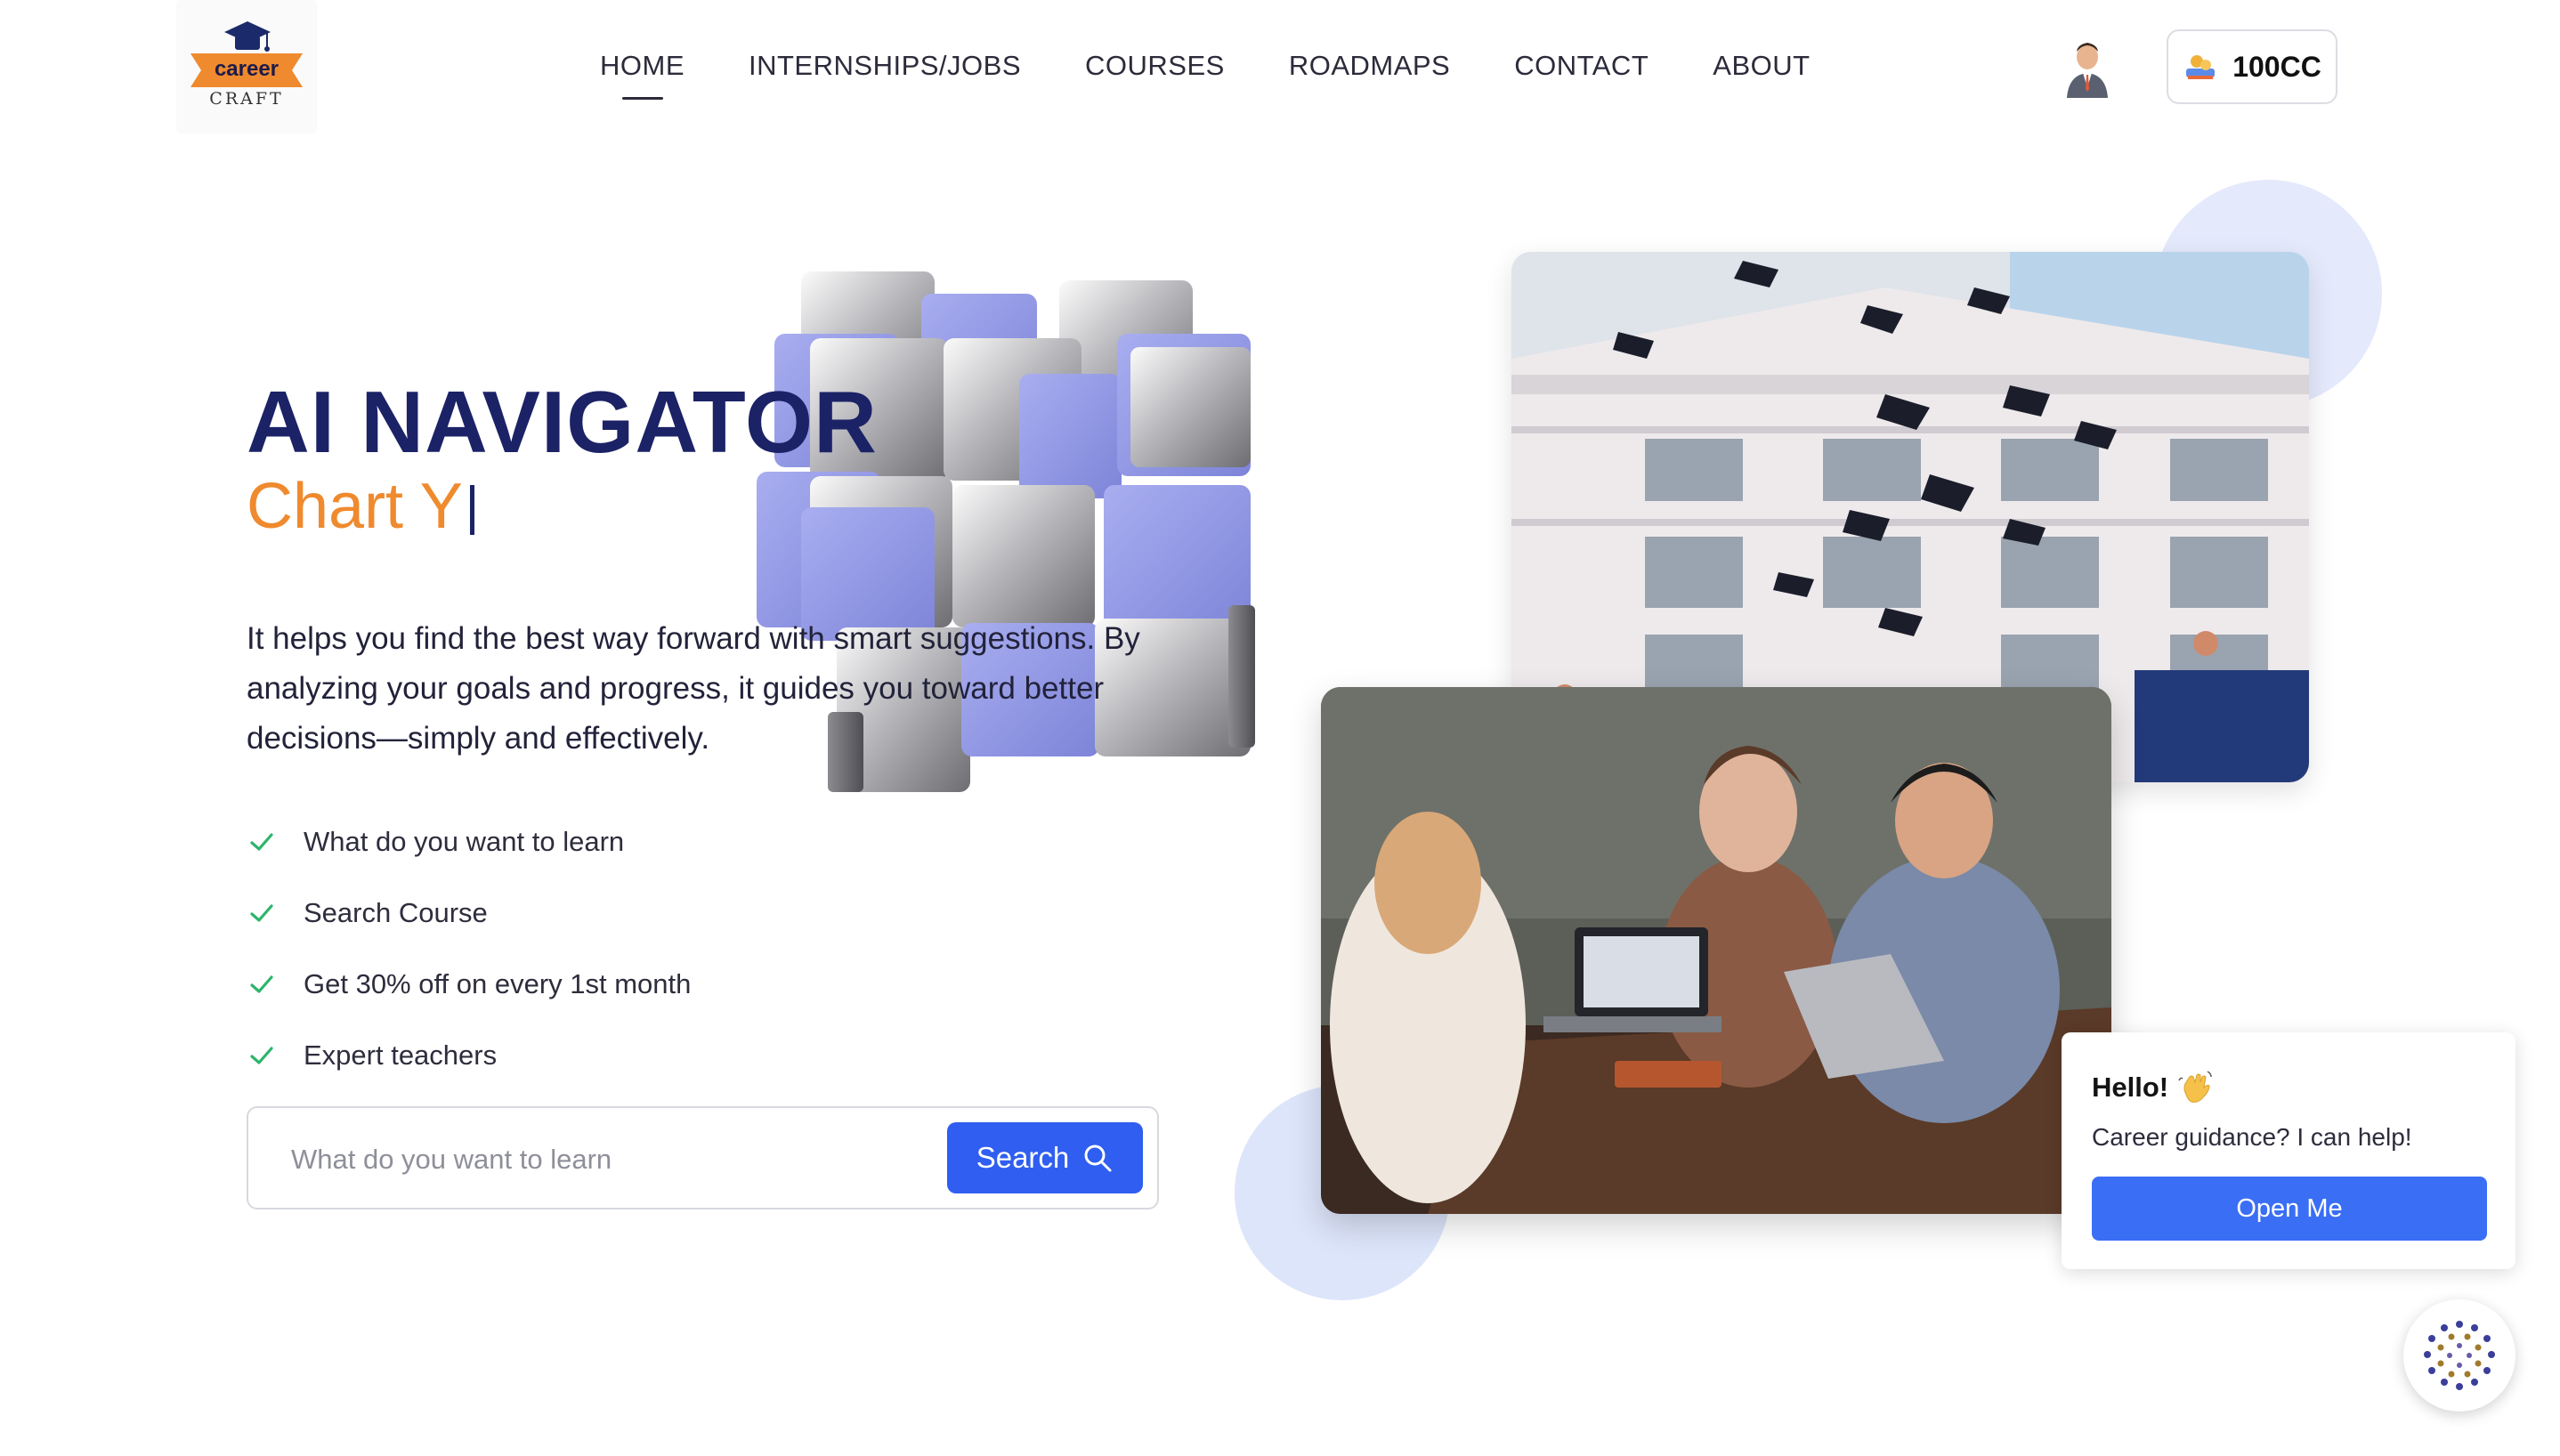 The image size is (2560, 1456). I want to click on logo-text-craft: CRAFT, so click(247, 99).